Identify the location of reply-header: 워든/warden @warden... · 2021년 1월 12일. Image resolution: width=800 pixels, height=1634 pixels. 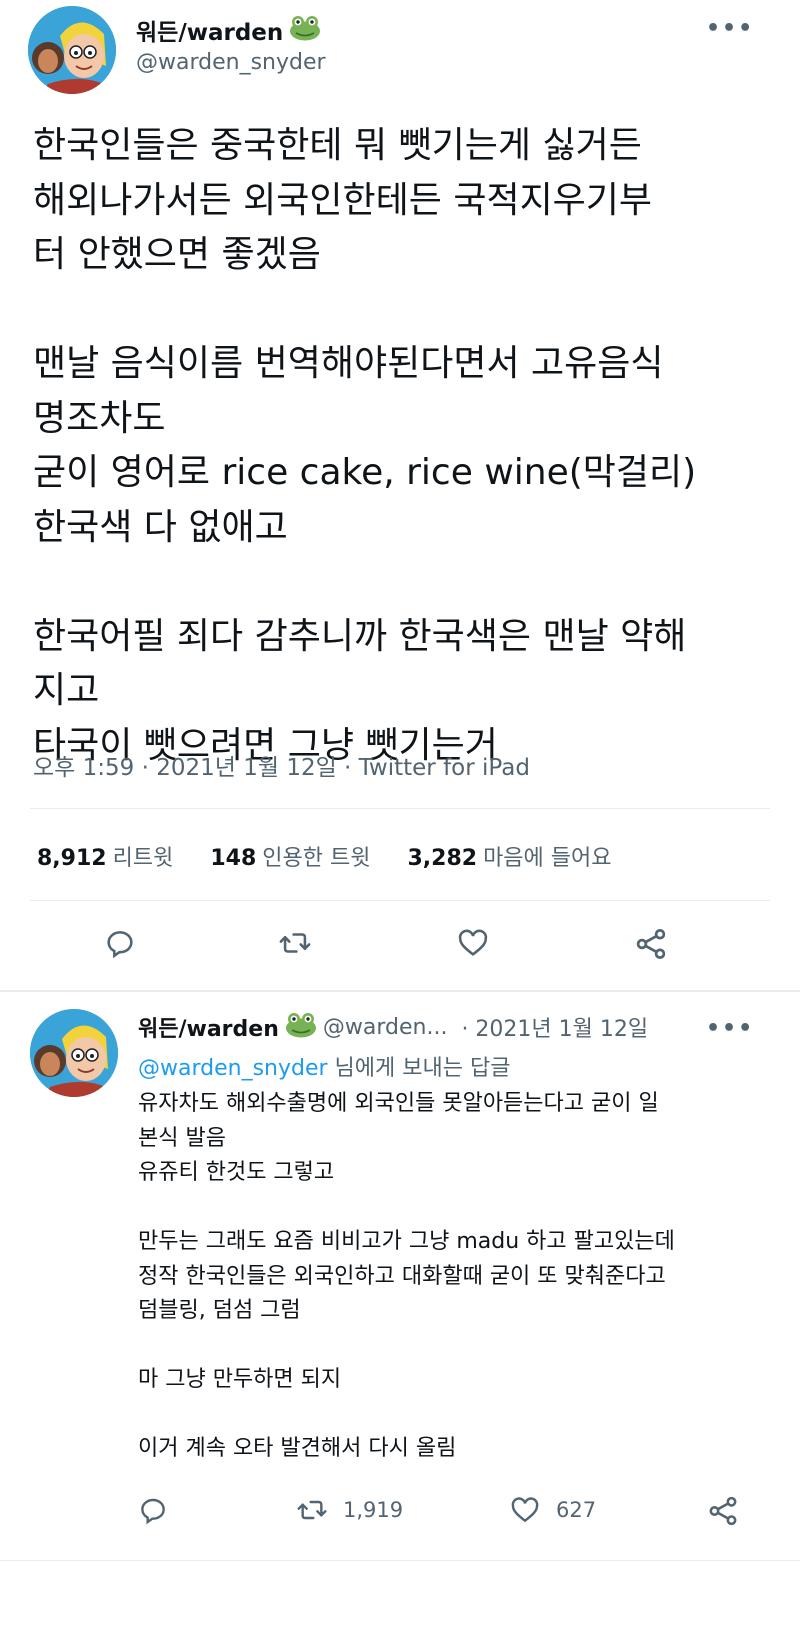
(393, 1027).